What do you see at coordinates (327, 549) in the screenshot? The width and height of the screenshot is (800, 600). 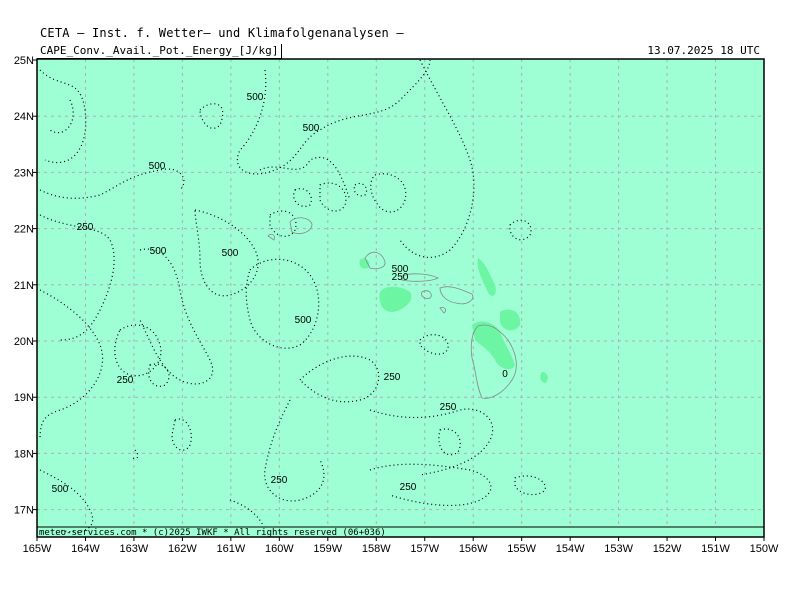 I see `lon-label: 159W` at bounding box center [327, 549].